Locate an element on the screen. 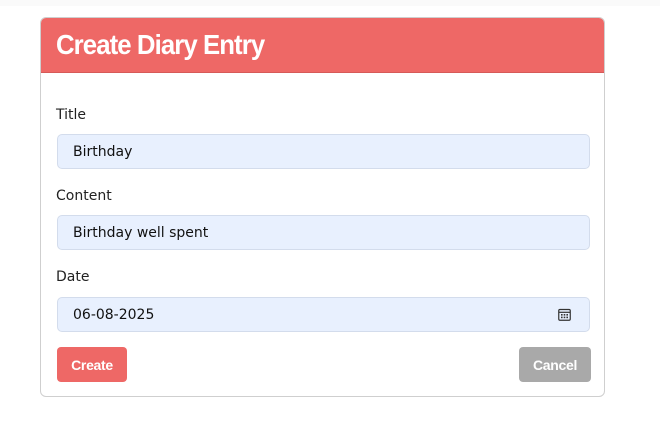 This screenshot has width=660, height=433. title-label: Title is located at coordinates (71, 115).